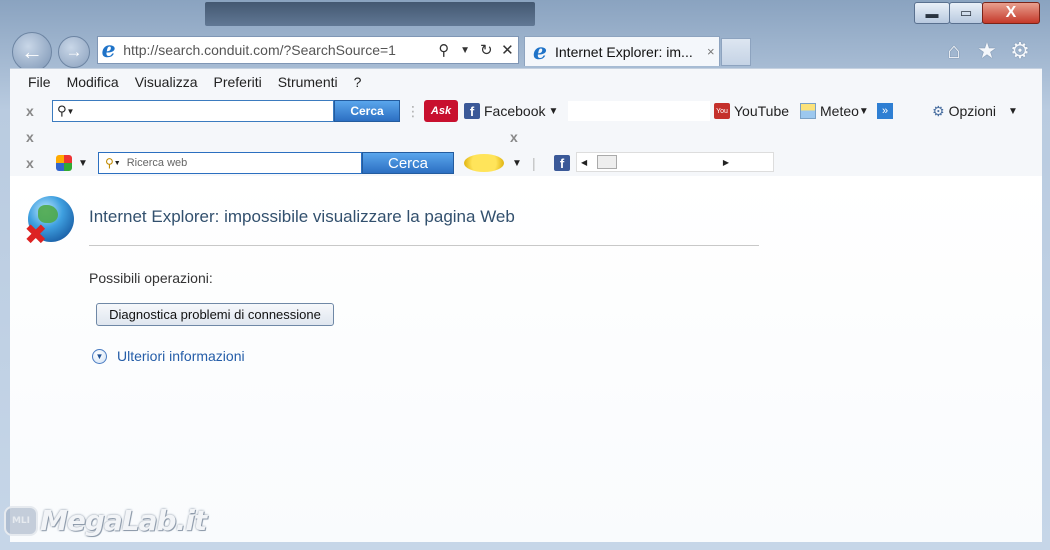 Image resolution: width=1050 pixels, height=550 pixels. What do you see at coordinates (36, 234) in the screenshot?
I see `error-x-icon: ✖` at bounding box center [36, 234].